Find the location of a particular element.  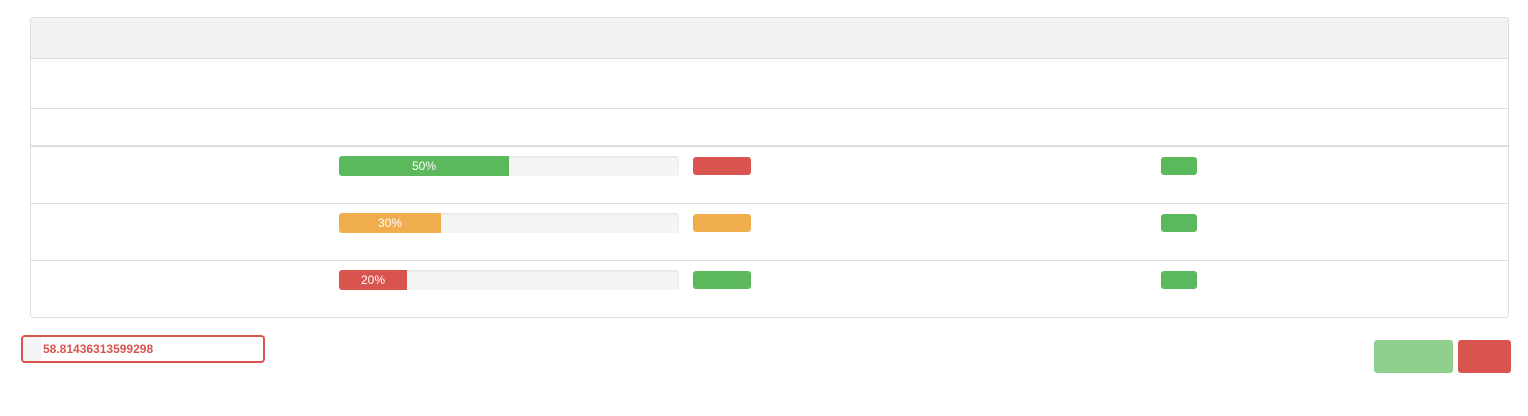

column-header-name is located at coordinates (181, 128).